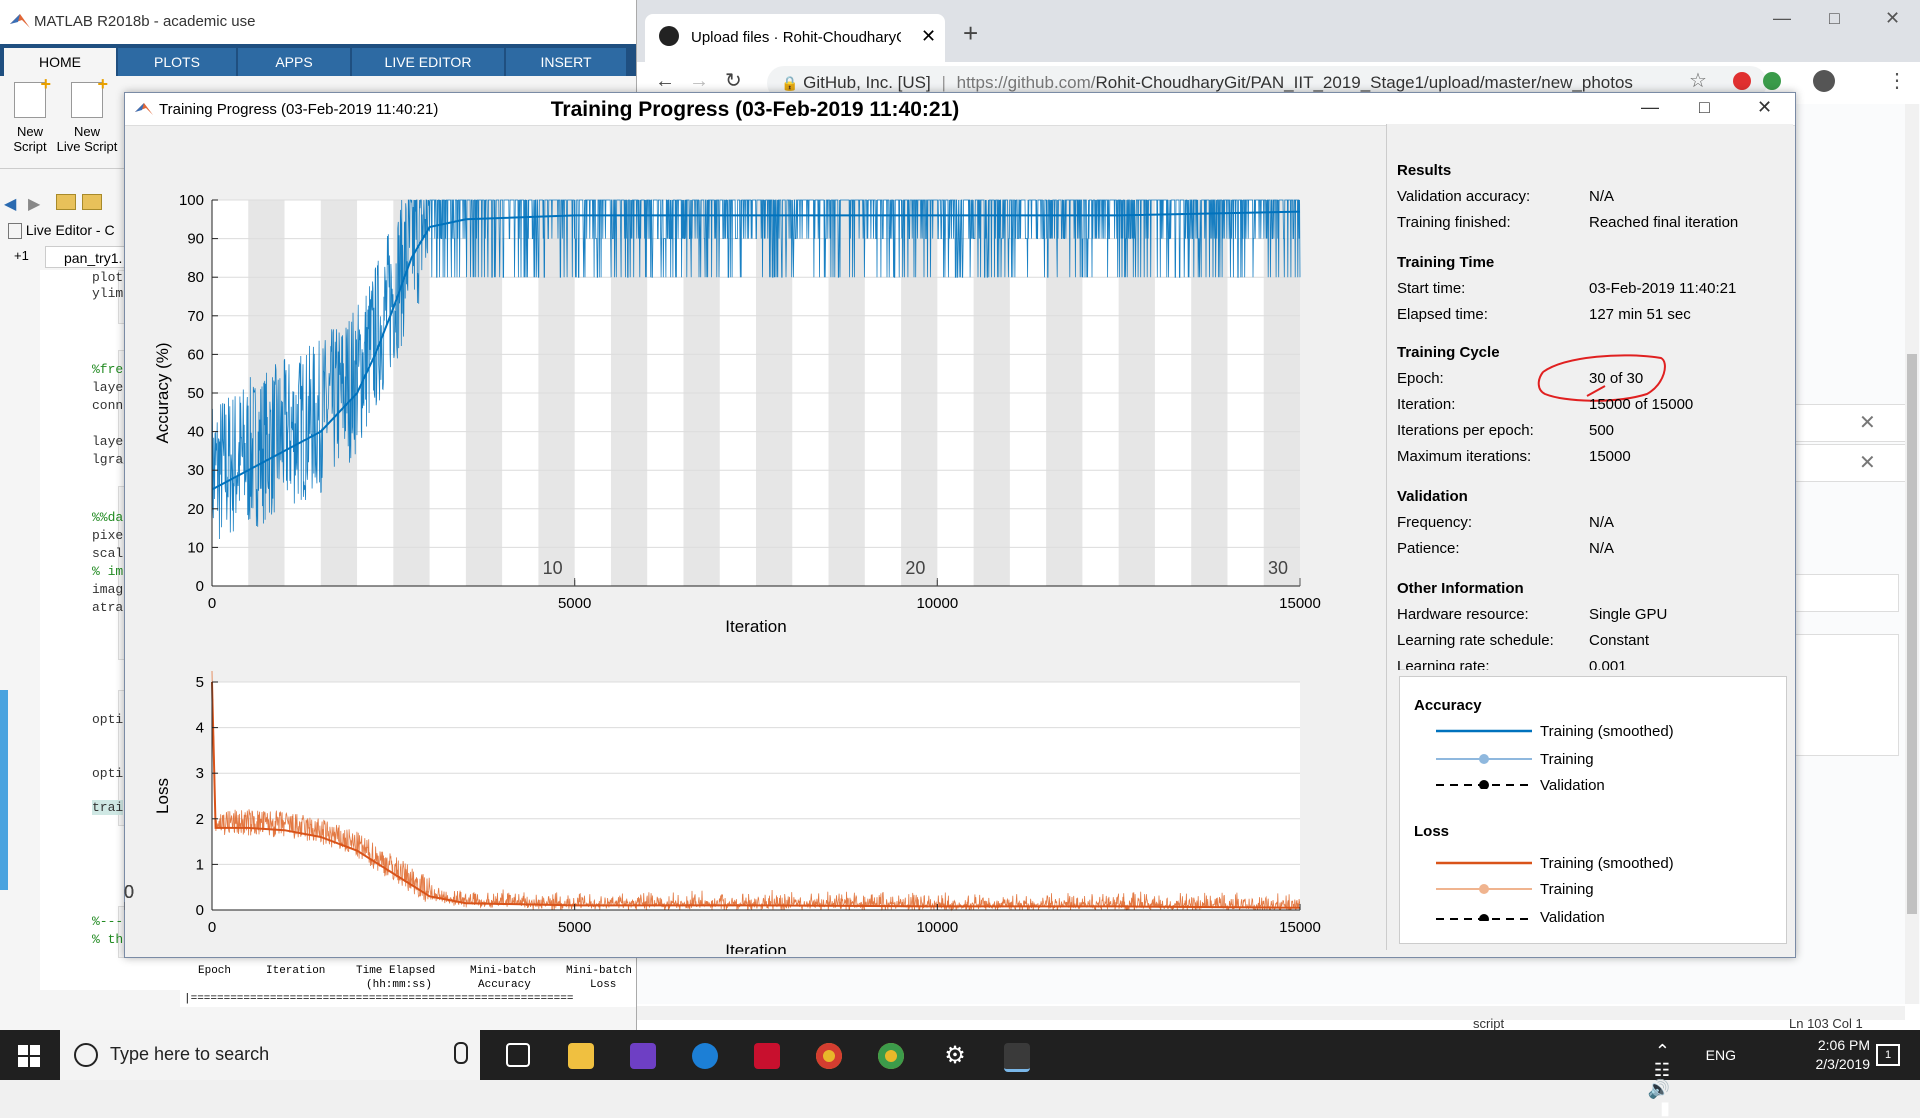 The image size is (1920, 1118). Describe the element at coordinates (270, 1055) in the screenshot. I see `taskbar-search: Type here to search` at that location.